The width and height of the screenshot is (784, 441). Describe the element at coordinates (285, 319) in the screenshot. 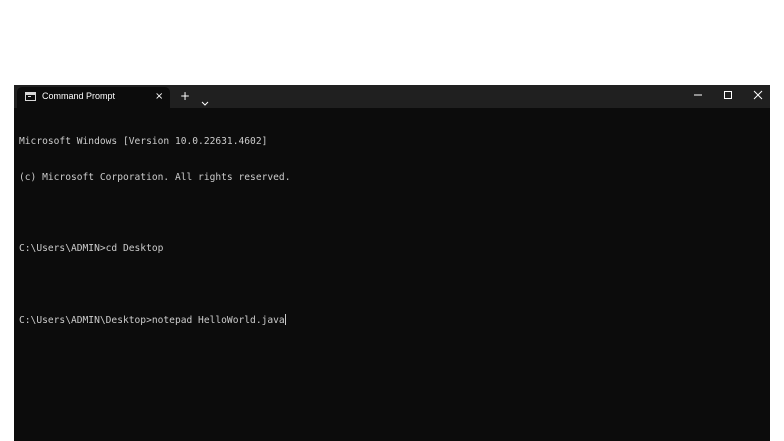

I see `text-cursor` at that location.